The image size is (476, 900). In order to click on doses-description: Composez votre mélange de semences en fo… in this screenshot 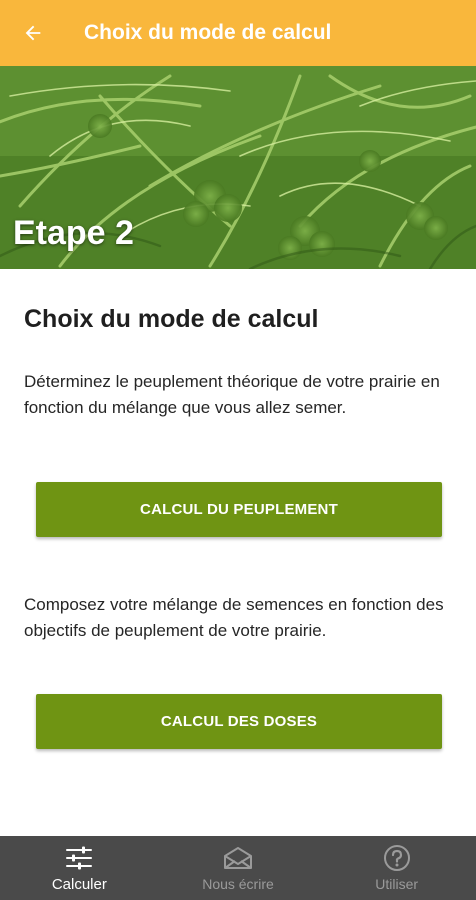, I will do `click(234, 617)`.